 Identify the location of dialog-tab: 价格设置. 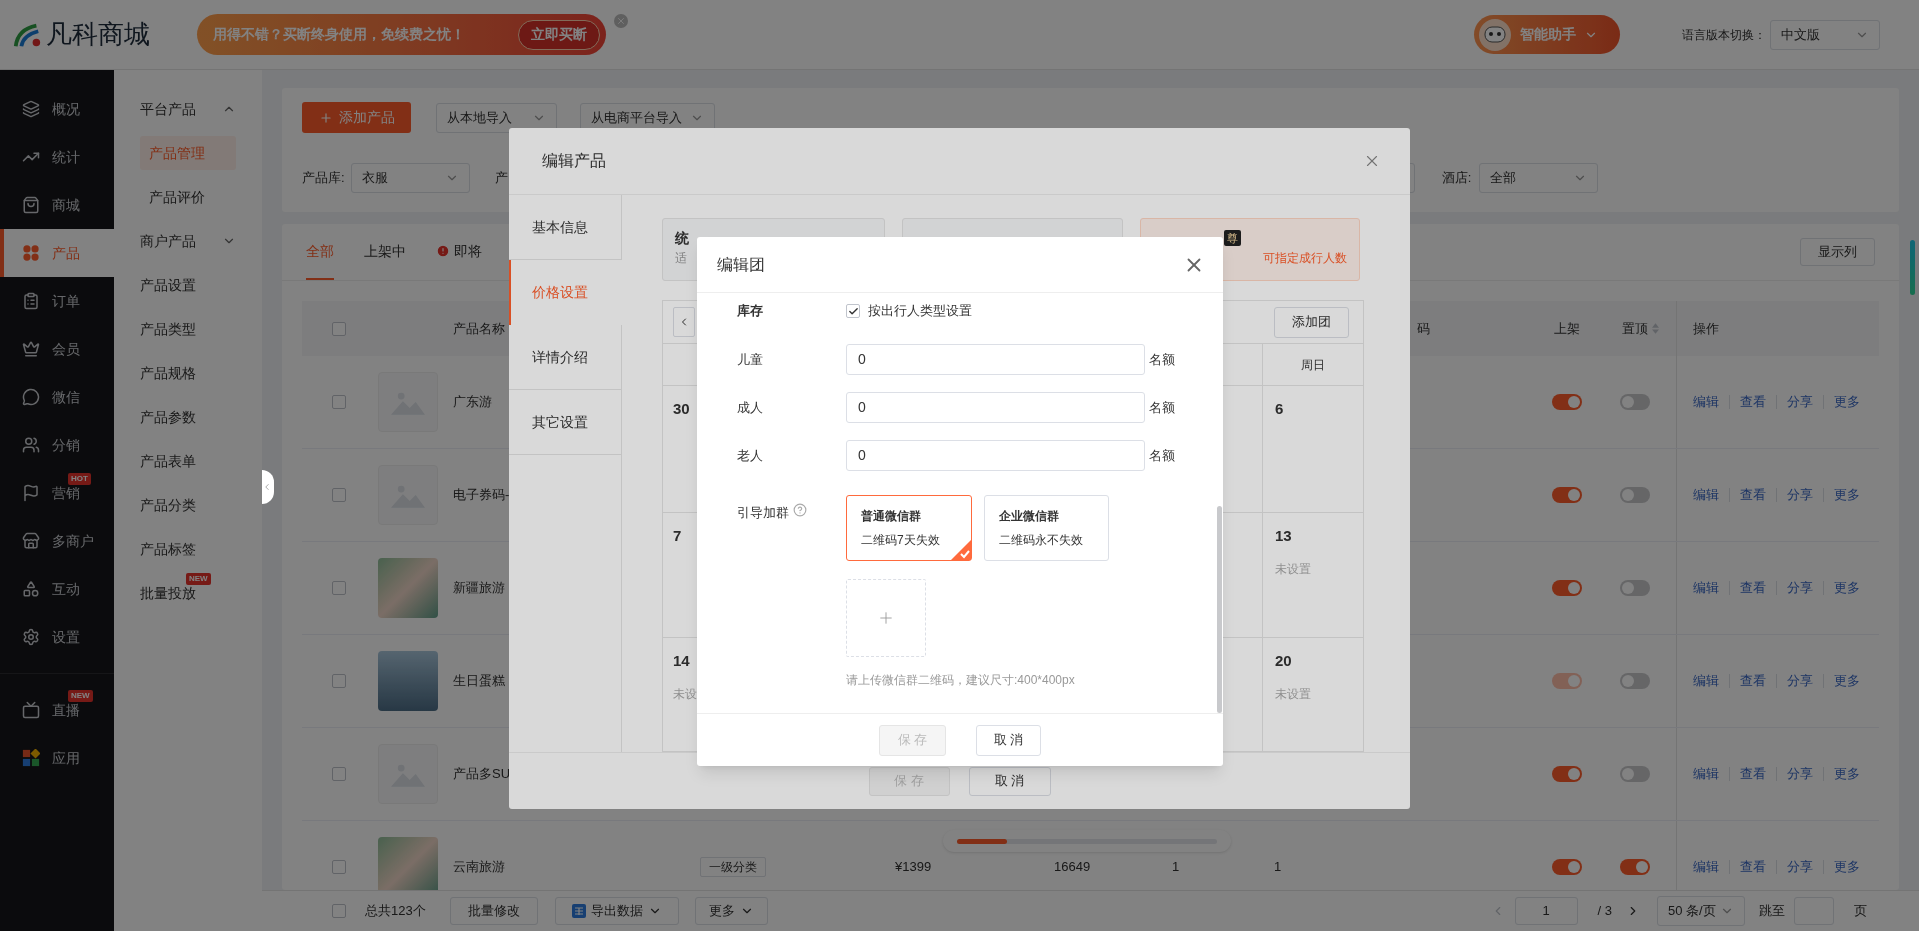
(565, 292).